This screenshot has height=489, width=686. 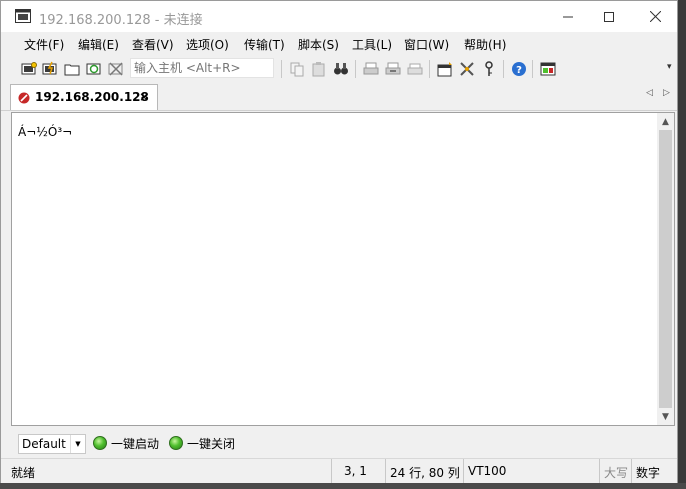 I want to click on connect-in-tab-button, so click(x=72, y=69).